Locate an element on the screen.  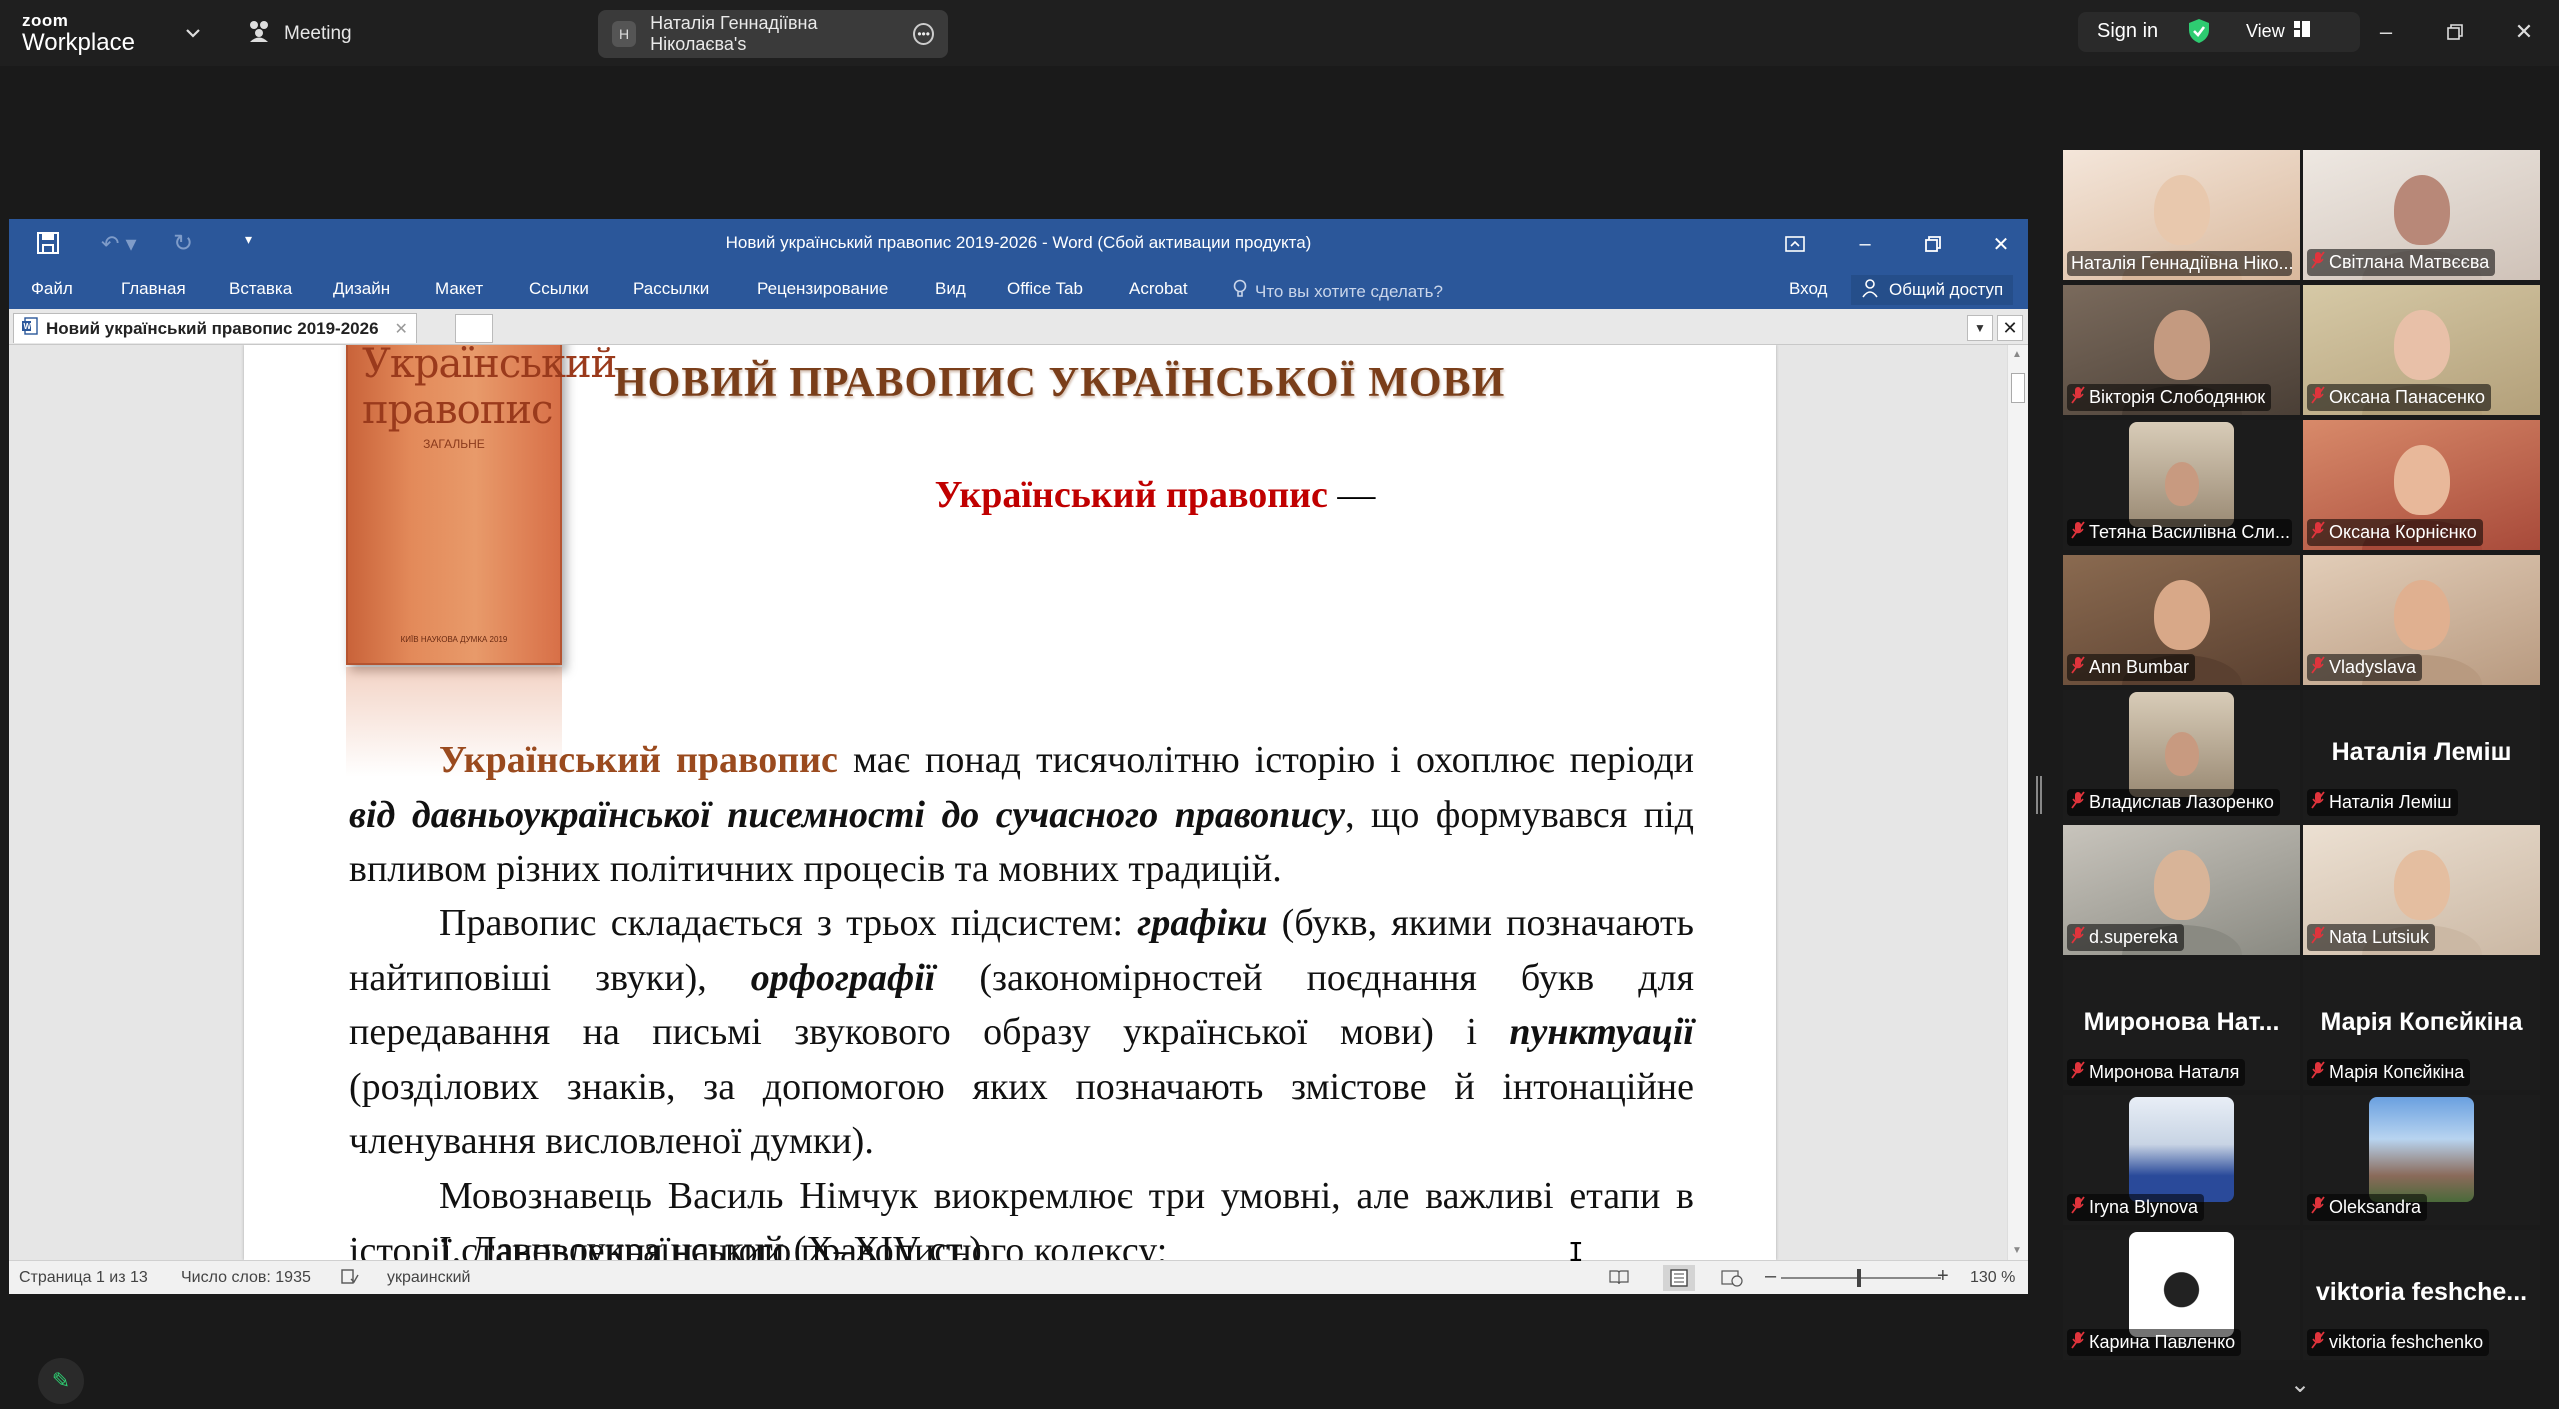
meeting-button: Meeting is located at coordinates (299, 34).